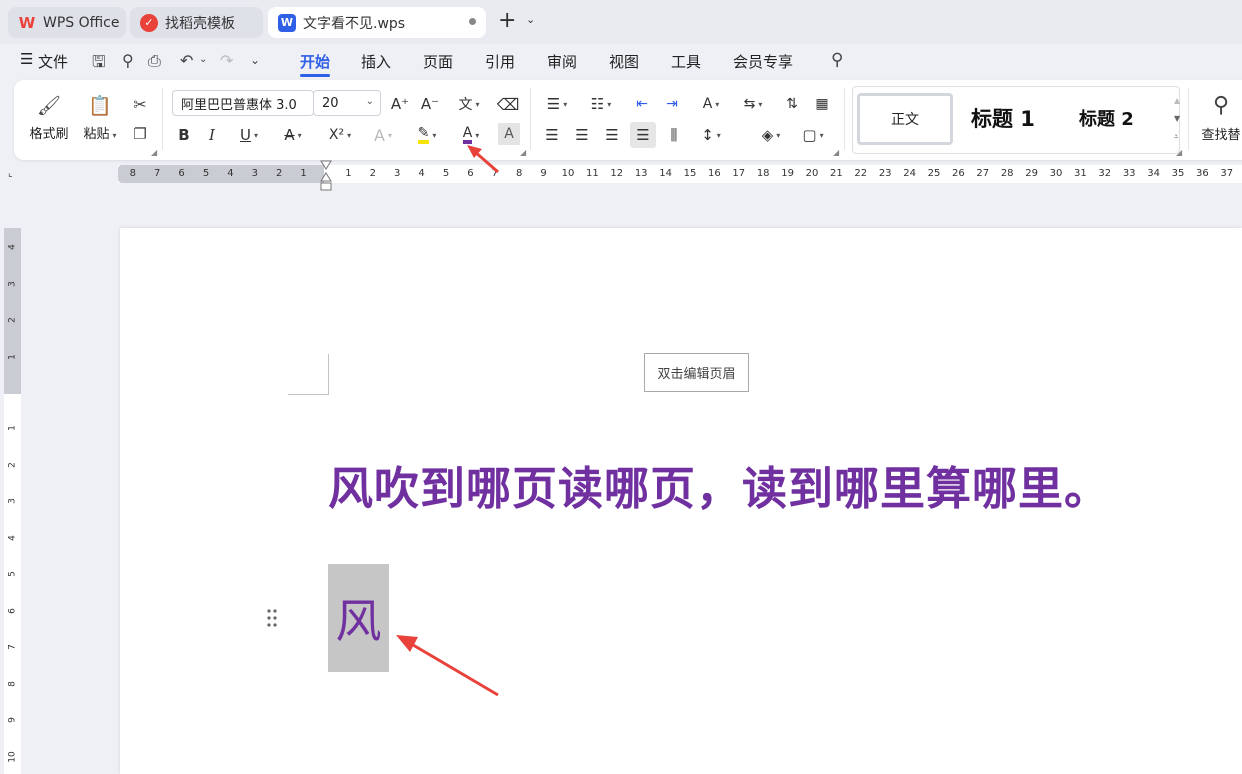 The height and width of the screenshot is (774, 1242). What do you see at coordinates (711, 135) in the screenshot?
I see `line-spacing-button: ↕ ▾` at bounding box center [711, 135].